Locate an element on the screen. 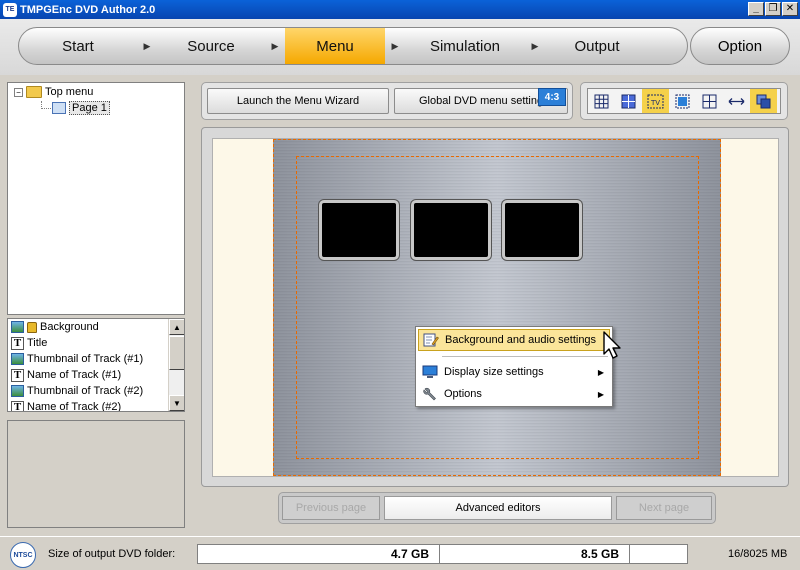  scroll-down-icon: ▼ is located at coordinates (176, 403).